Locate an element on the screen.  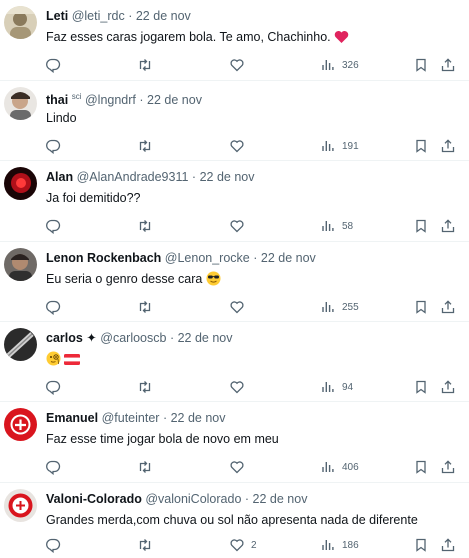
action-bar: 191 is located at coordinates (234, 146).